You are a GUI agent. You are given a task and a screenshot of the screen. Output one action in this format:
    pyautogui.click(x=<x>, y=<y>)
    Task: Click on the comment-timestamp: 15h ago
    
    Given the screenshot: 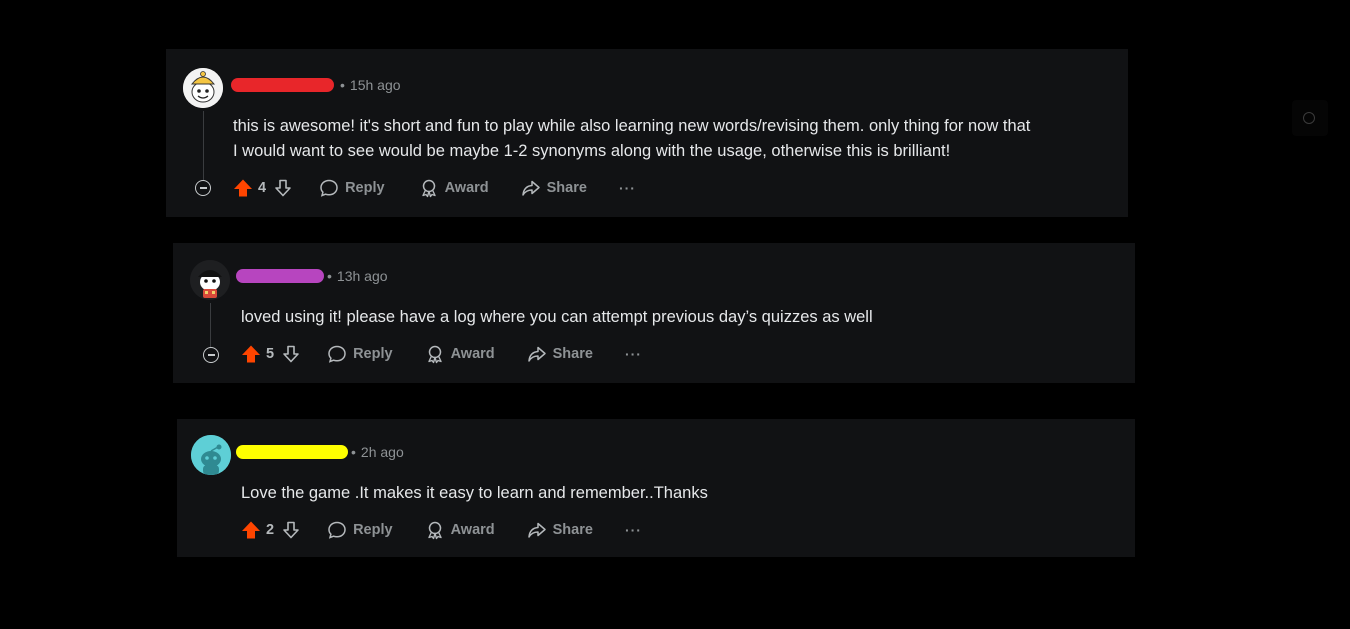 What is the action you would take?
    pyautogui.click(x=375, y=85)
    